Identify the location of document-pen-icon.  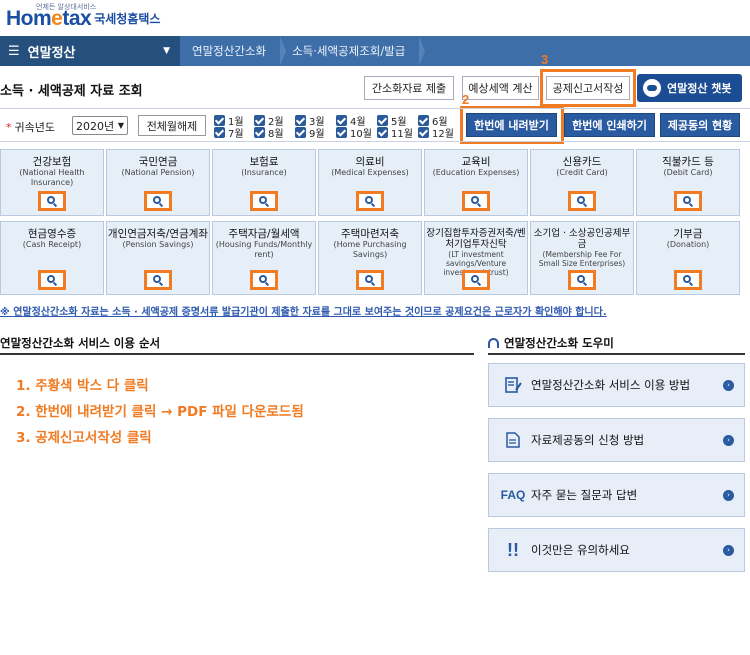
(513, 385).